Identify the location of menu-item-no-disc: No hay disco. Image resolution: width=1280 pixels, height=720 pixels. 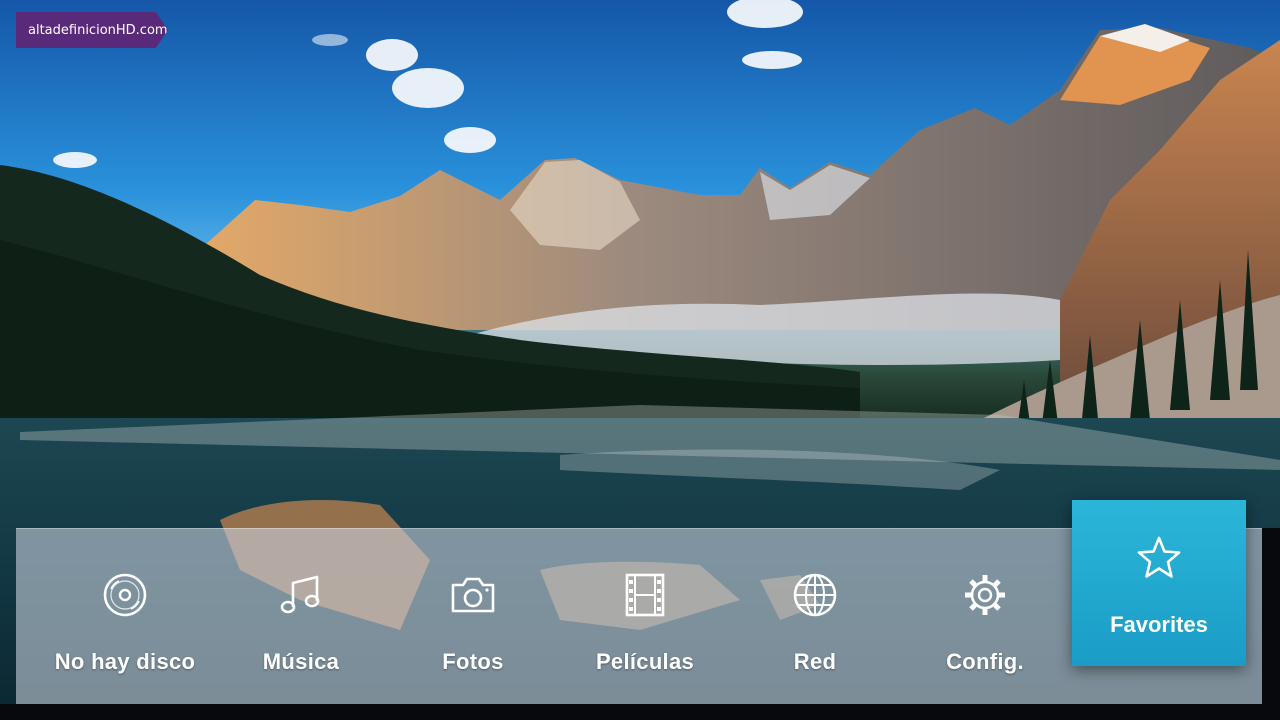
(125, 617).